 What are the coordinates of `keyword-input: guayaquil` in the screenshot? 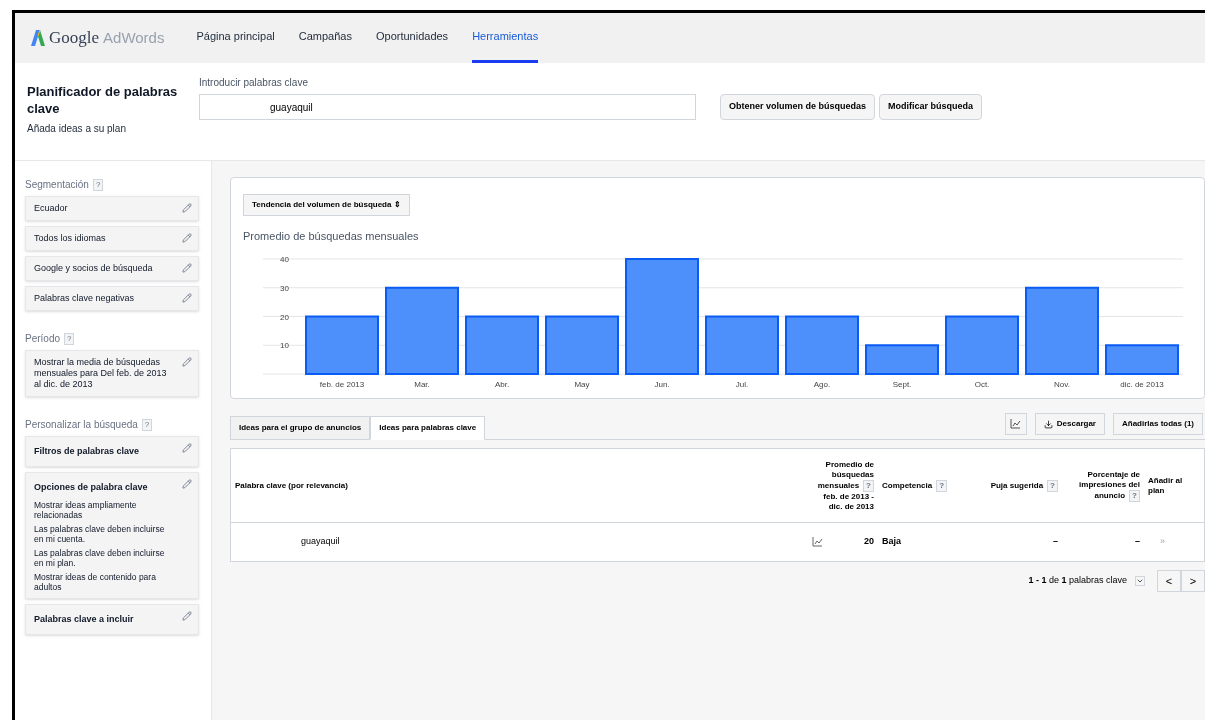 It's located at (447, 107).